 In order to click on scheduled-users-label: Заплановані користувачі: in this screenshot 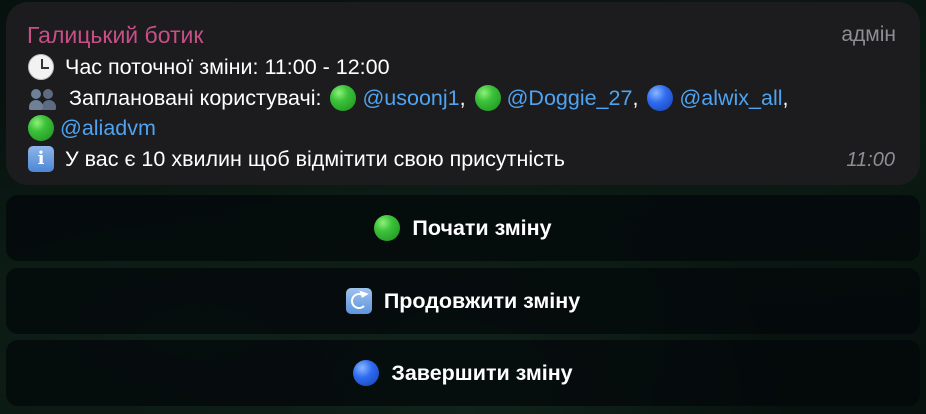, I will do `click(195, 98)`.